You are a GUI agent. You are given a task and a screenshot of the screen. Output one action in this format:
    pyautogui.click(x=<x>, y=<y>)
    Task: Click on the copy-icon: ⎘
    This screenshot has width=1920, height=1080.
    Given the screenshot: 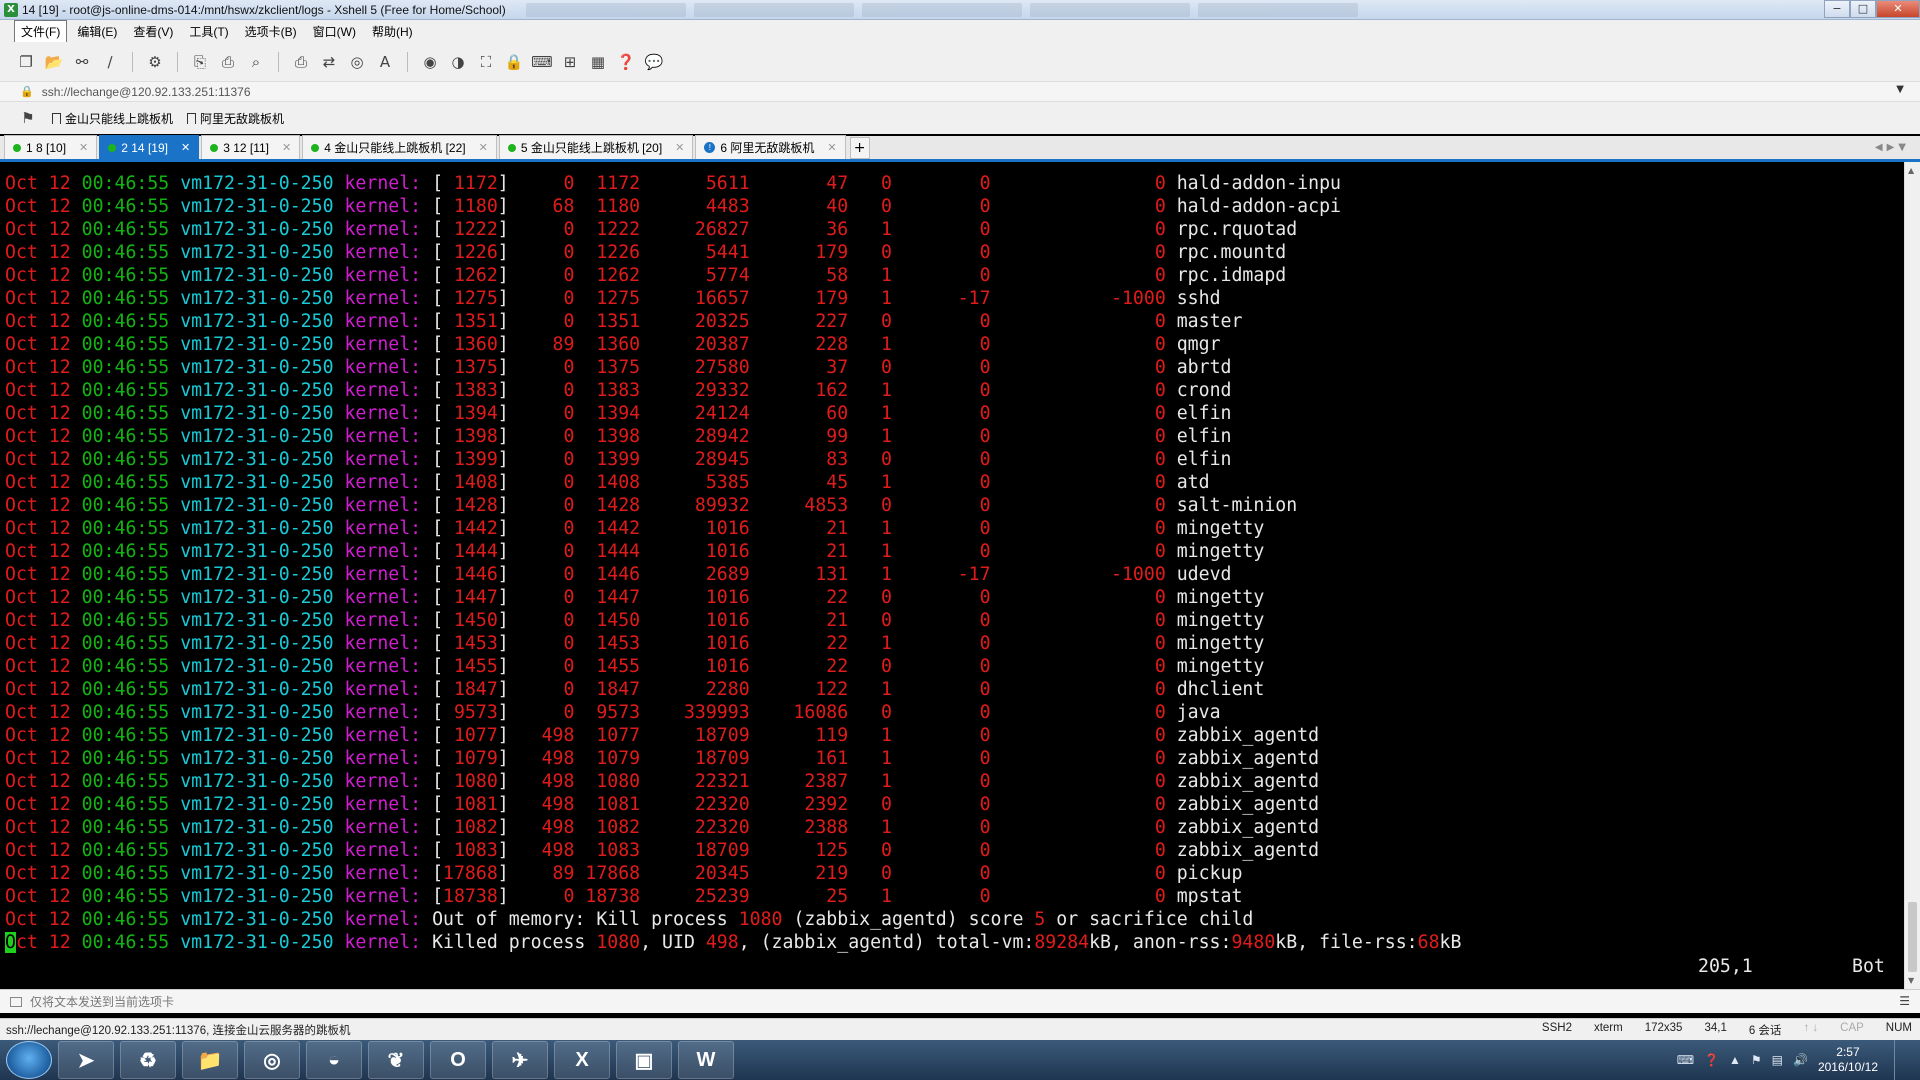 What is the action you would take?
    pyautogui.click(x=200, y=62)
    